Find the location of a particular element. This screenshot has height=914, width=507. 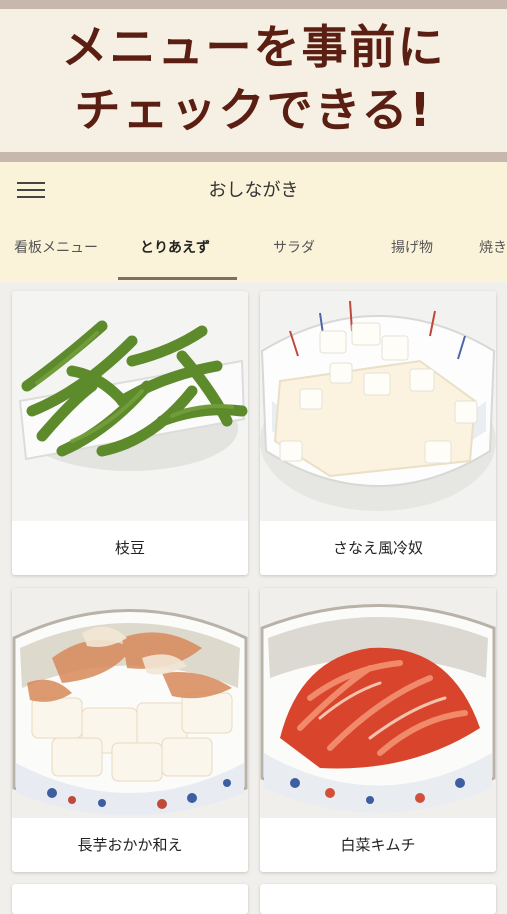

menu-card: さなえ風冷奴 is located at coordinates (378, 433).